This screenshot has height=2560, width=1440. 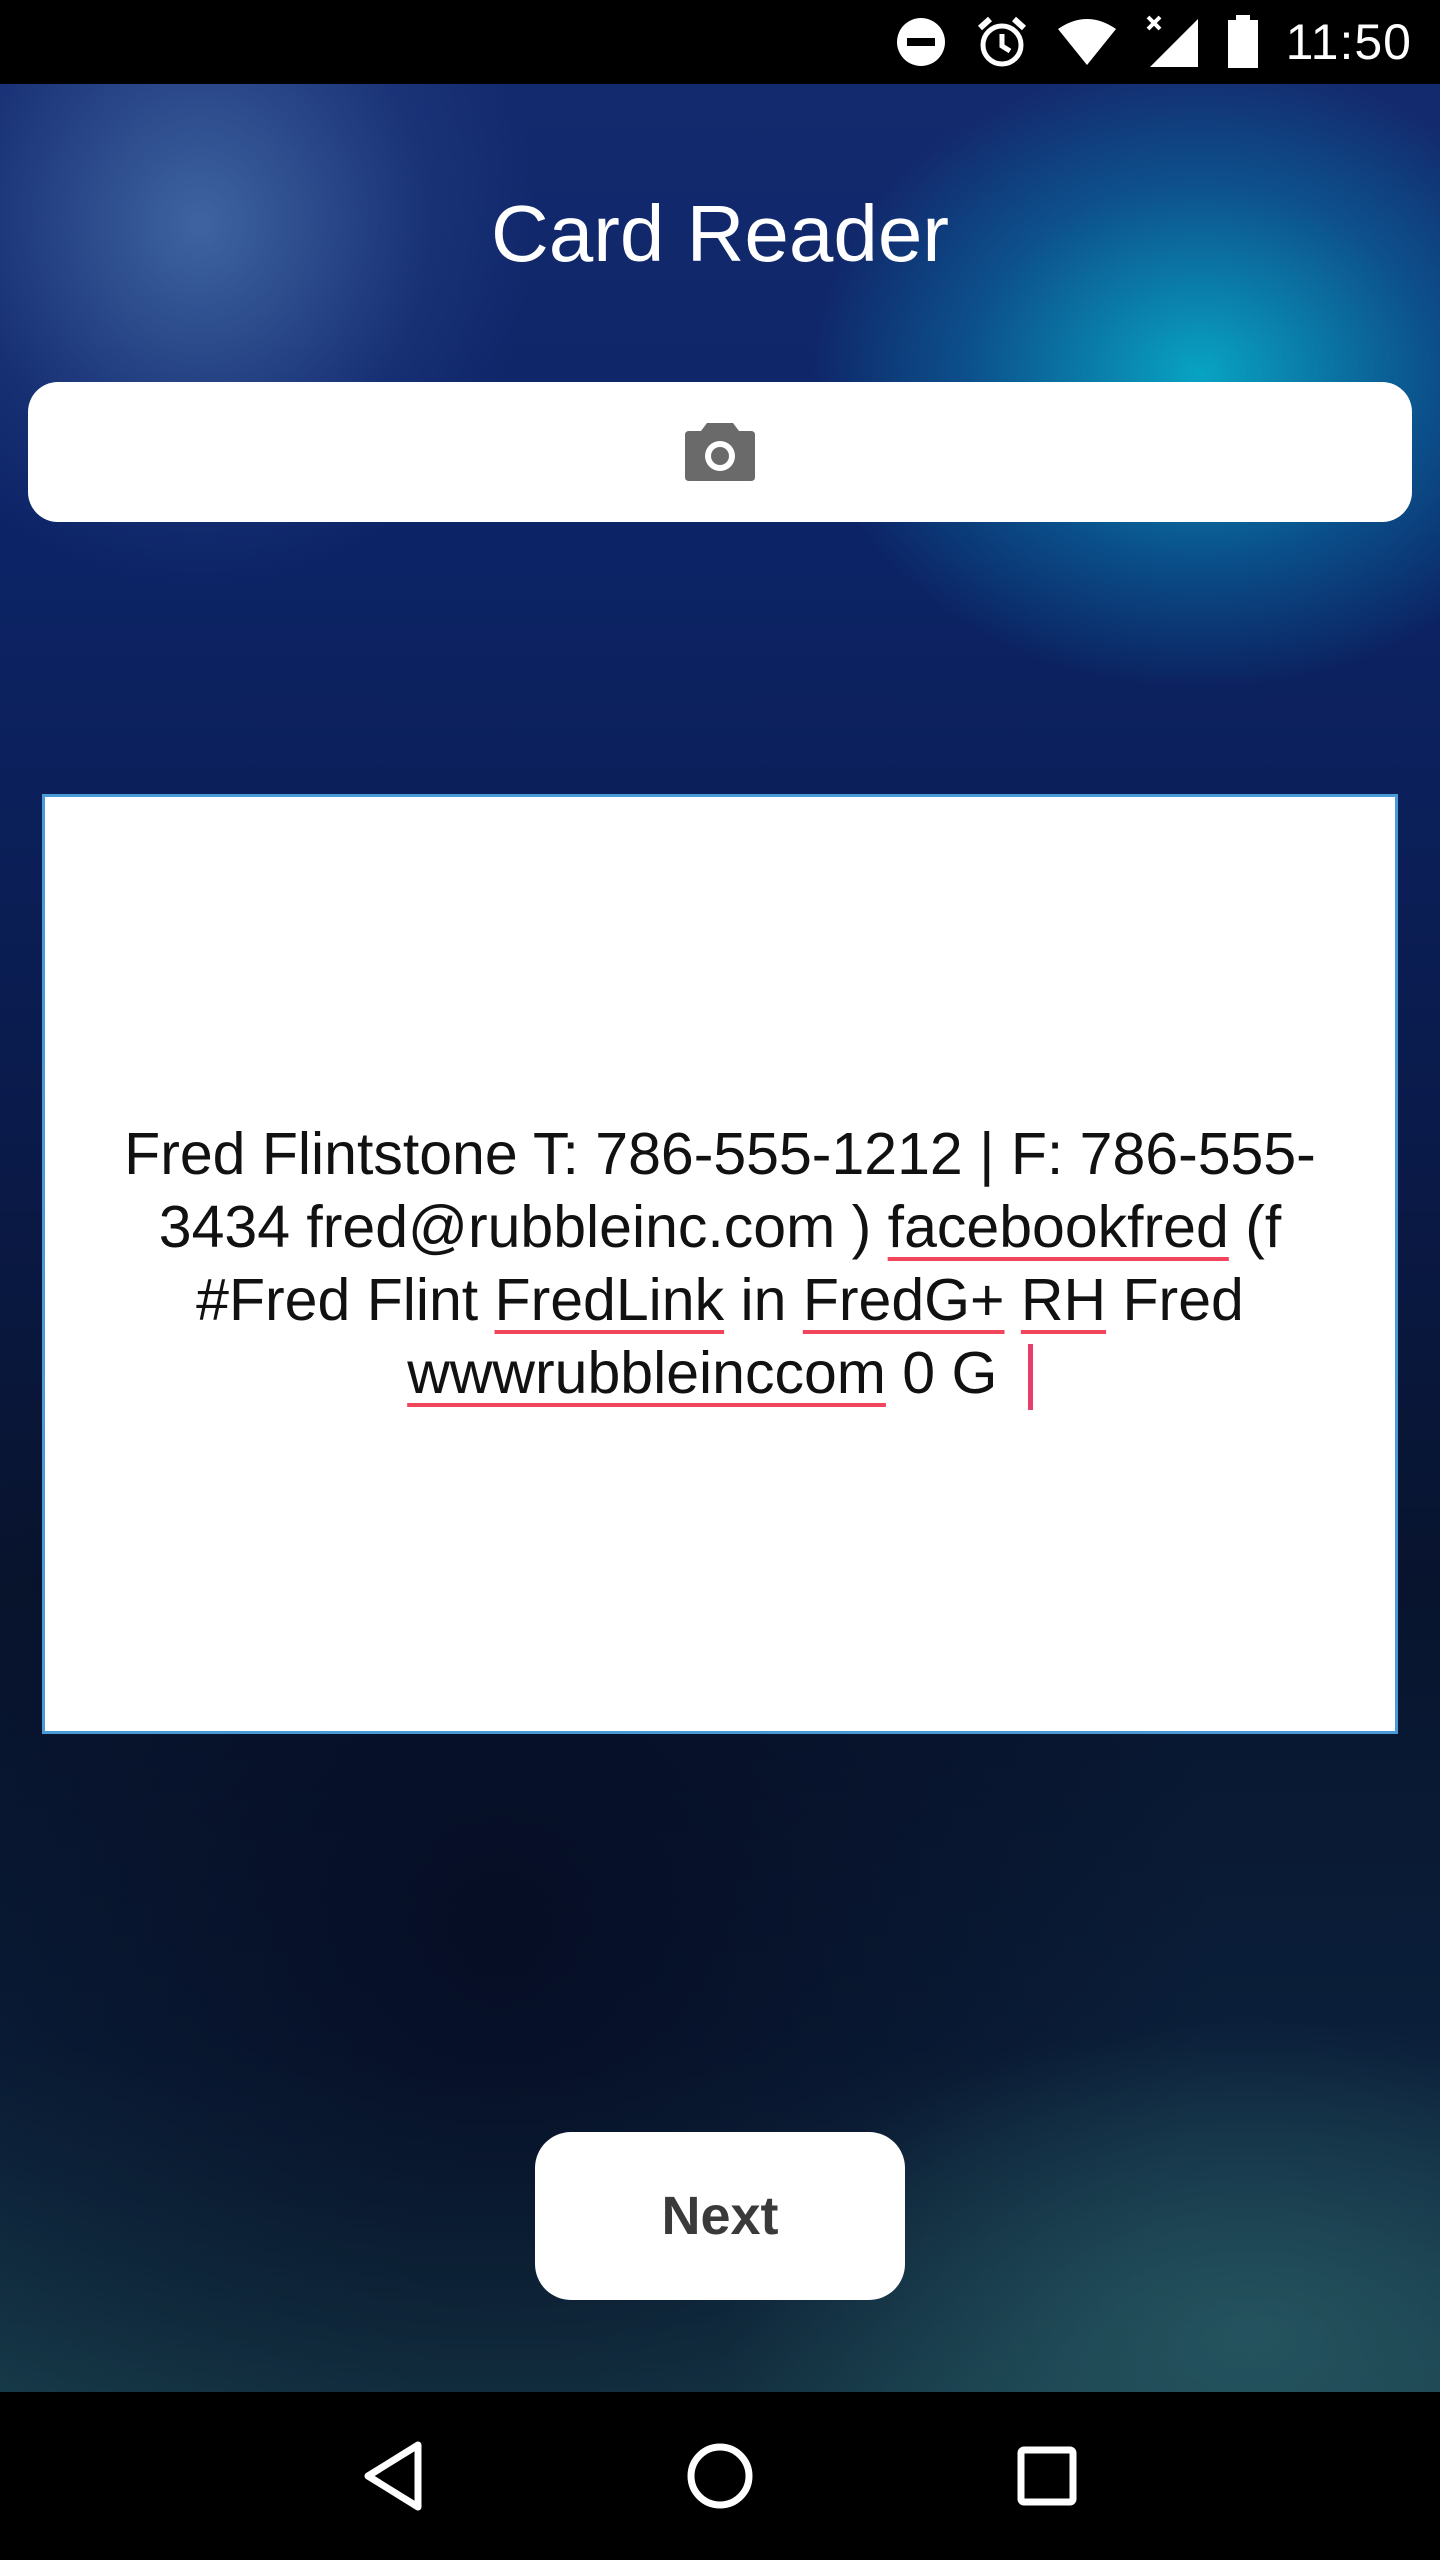 I want to click on signal-no-data-icon, so click(x=1172, y=42).